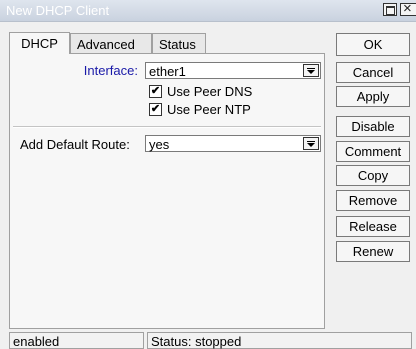 Image resolution: width=416 pixels, height=349 pixels. Describe the element at coordinates (373, 126) in the screenshot. I see `disable-button: Disable` at that location.